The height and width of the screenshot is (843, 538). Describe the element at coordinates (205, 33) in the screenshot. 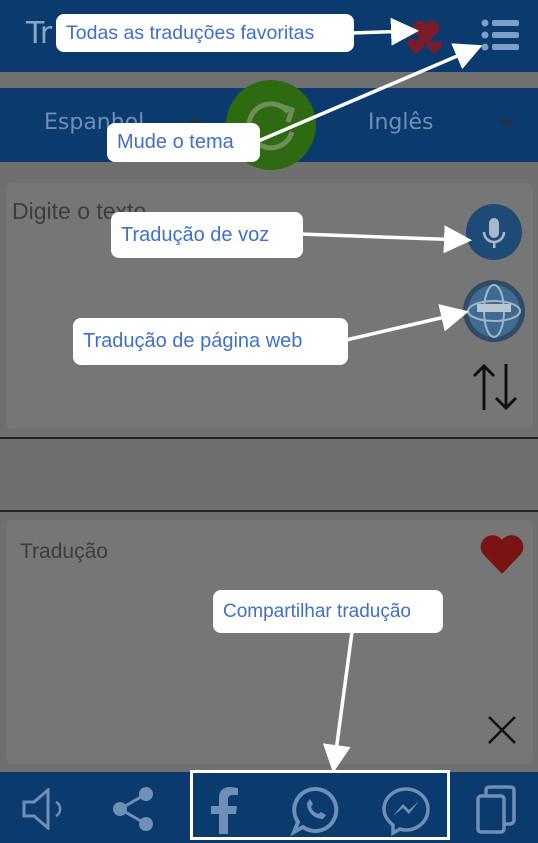

I see `callout-favorites: Todas as traduções favoritas` at that location.